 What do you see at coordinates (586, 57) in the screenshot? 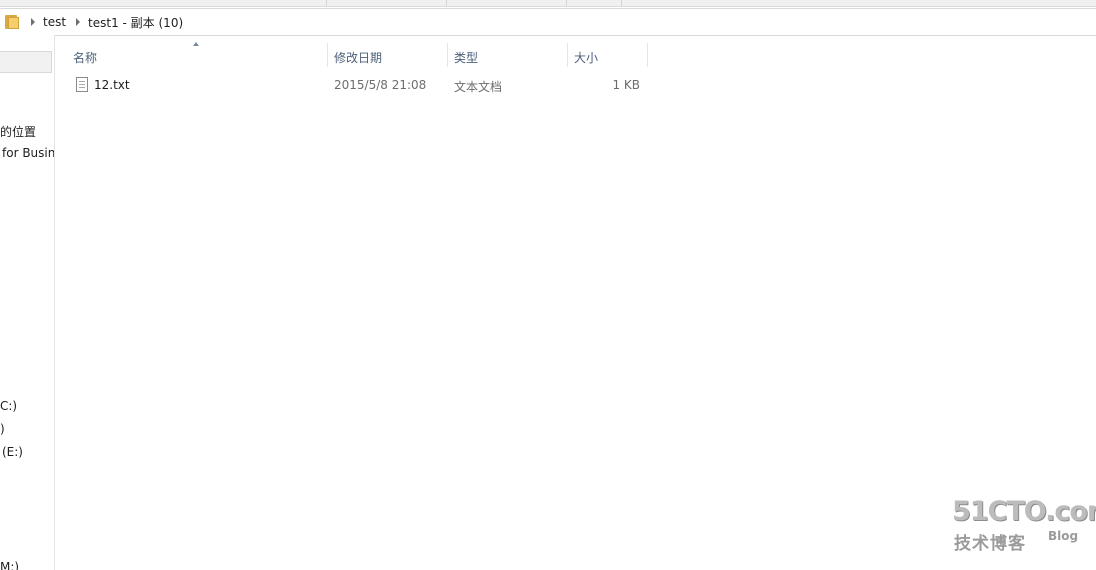
I see `column-header-size: 大小` at bounding box center [586, 57].